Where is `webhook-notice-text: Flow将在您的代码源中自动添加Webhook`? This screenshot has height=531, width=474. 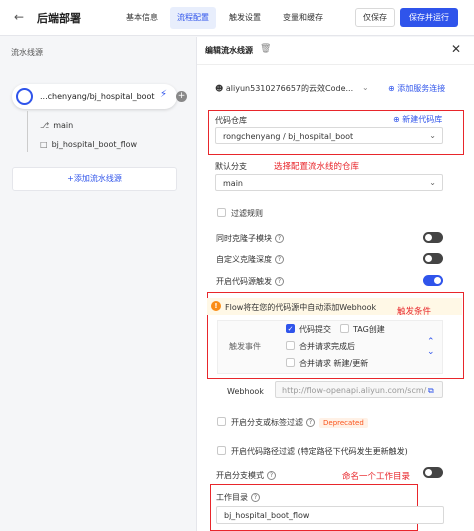
webhook-notice-text: Flow将在您的代码源中自动添加Webhook is located at coordinates (301, 307).